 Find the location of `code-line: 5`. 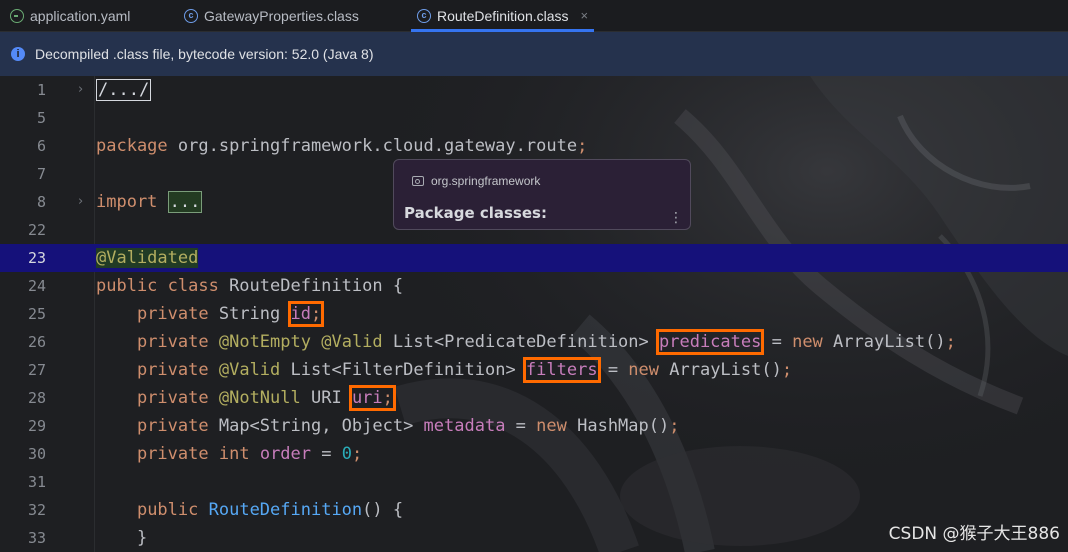

code-line: 5 is located at coordinates (534, 118).